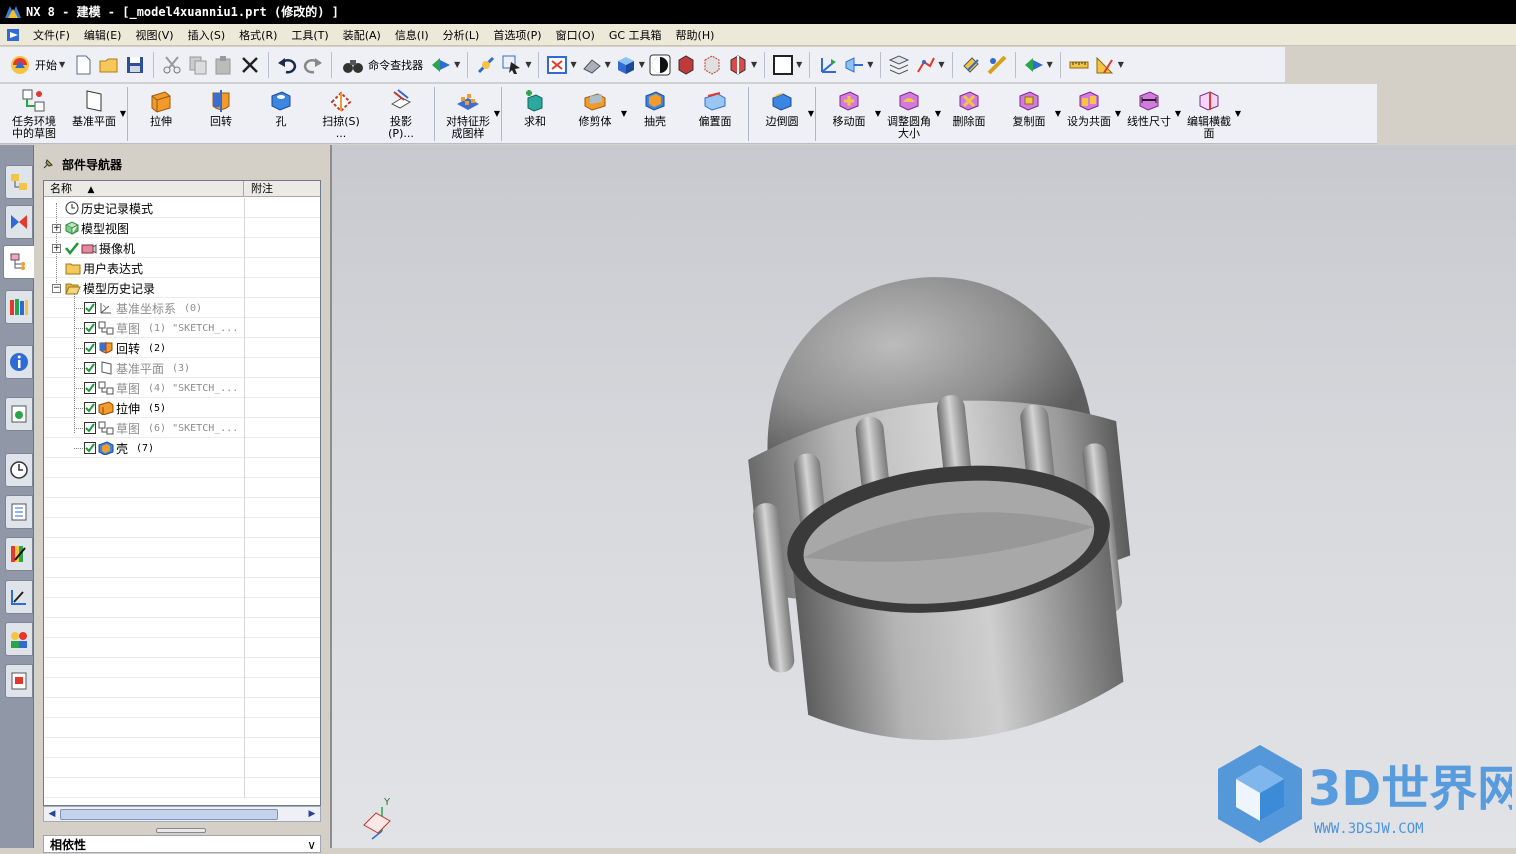  I want to click on copy-face-button: 复制面 ▼, so click(1030, 106).